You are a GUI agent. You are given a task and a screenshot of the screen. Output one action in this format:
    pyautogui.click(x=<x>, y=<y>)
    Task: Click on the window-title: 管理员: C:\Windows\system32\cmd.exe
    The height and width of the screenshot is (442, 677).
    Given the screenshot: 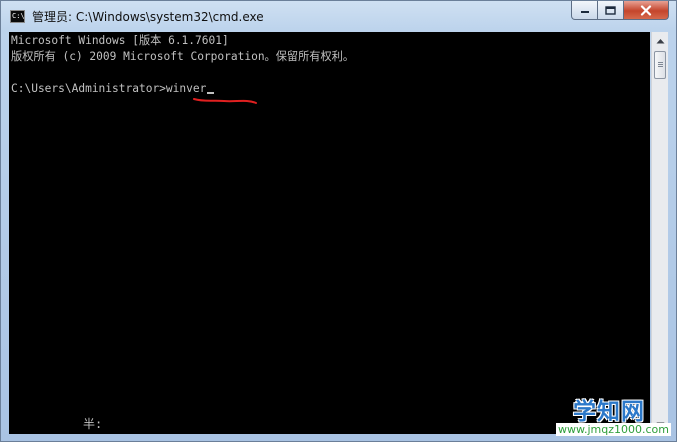 What is the action you would take?
    pyautogui.click(x=148, y=17)
    